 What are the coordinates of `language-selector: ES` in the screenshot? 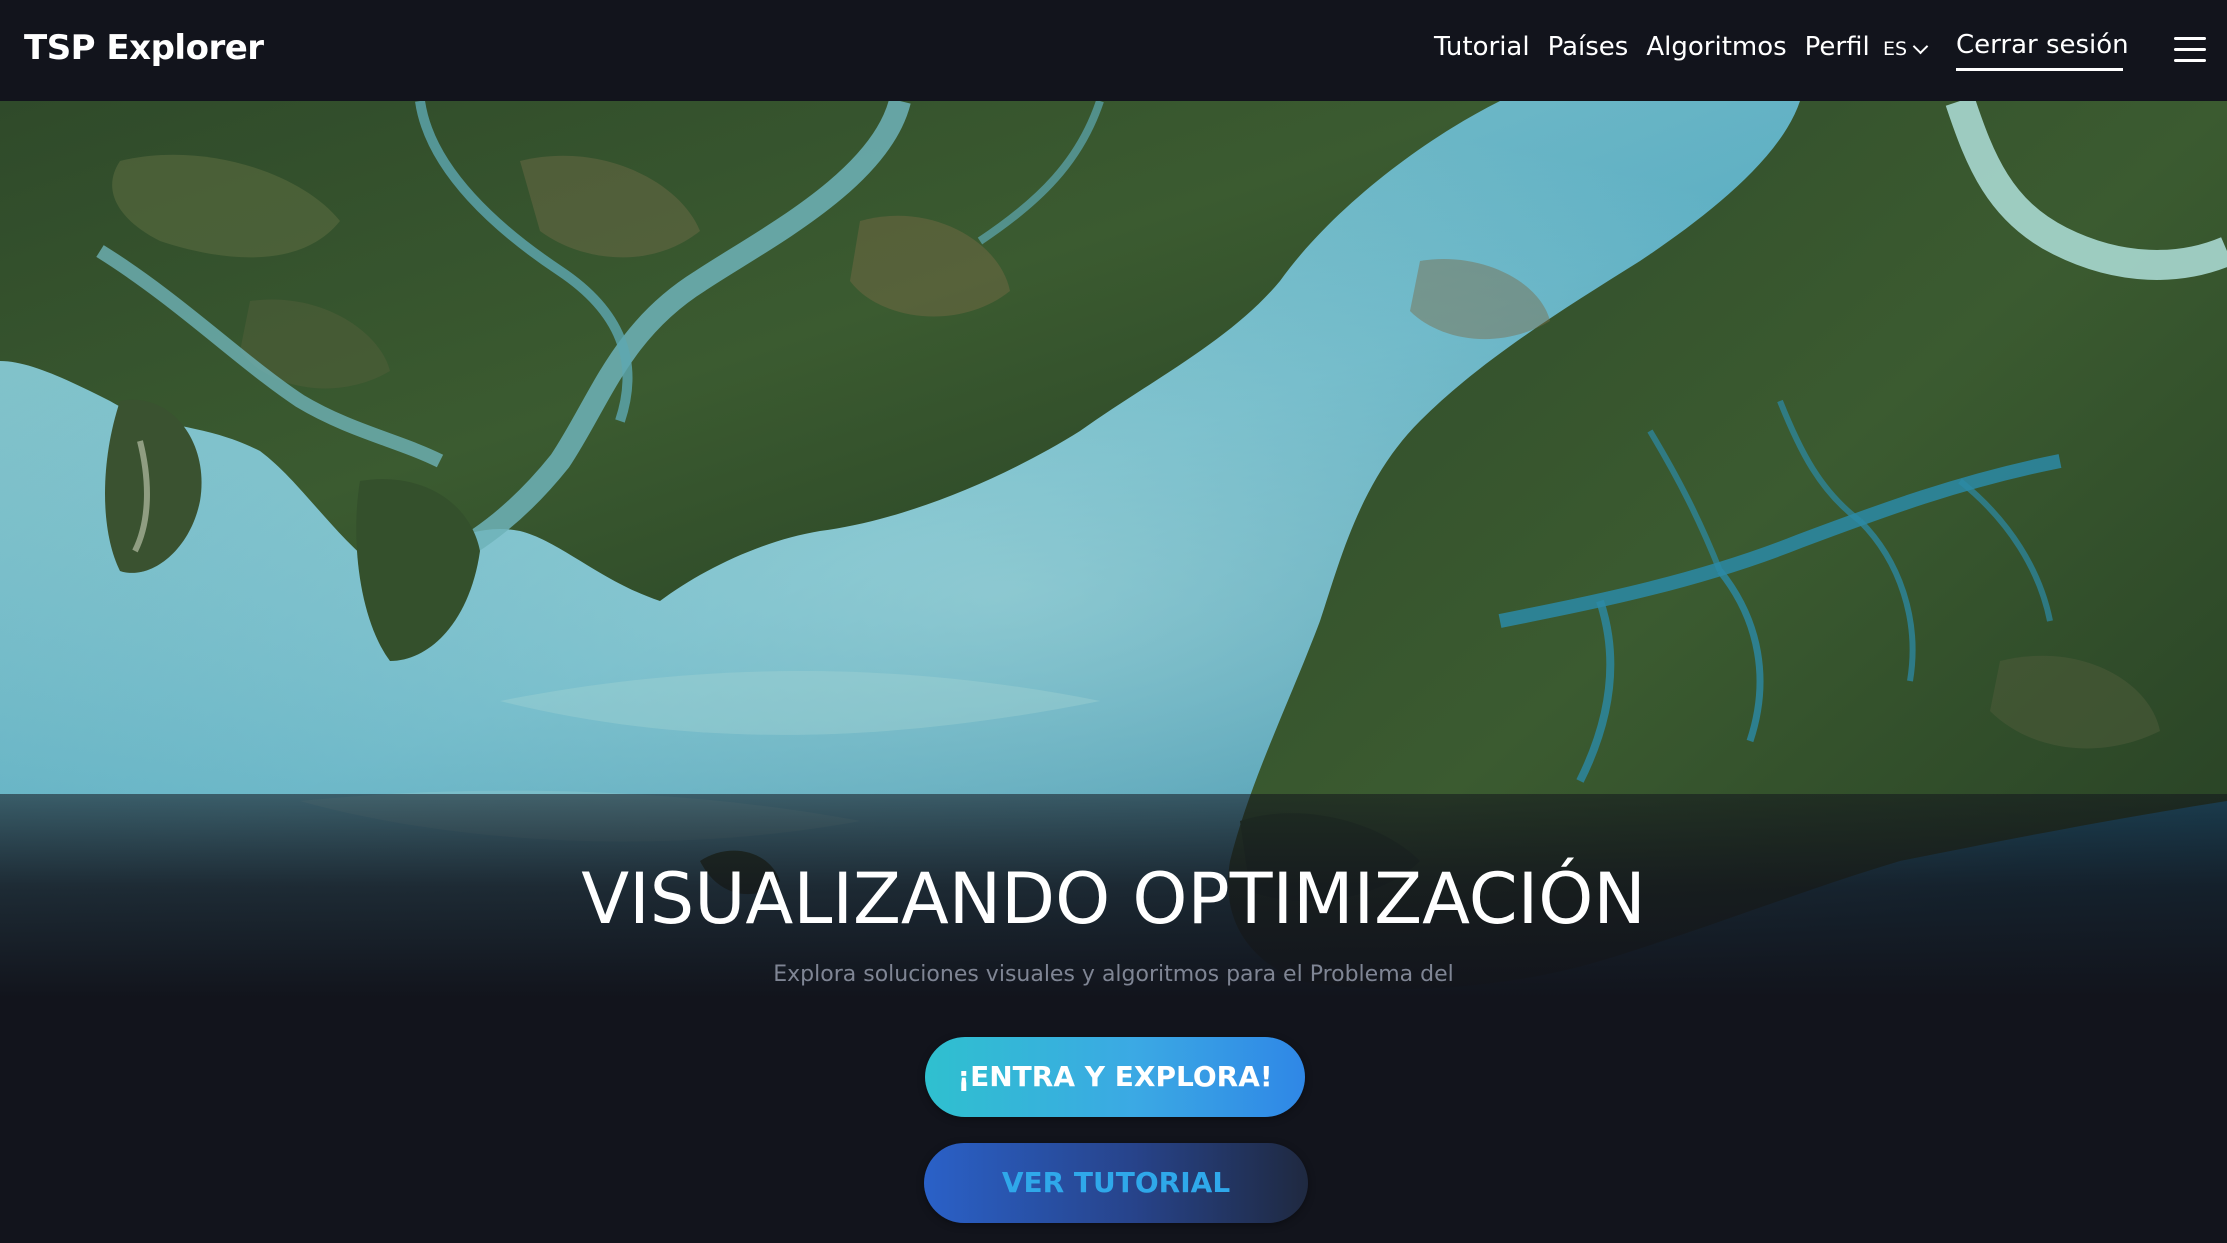 It's located at (1906, 49).